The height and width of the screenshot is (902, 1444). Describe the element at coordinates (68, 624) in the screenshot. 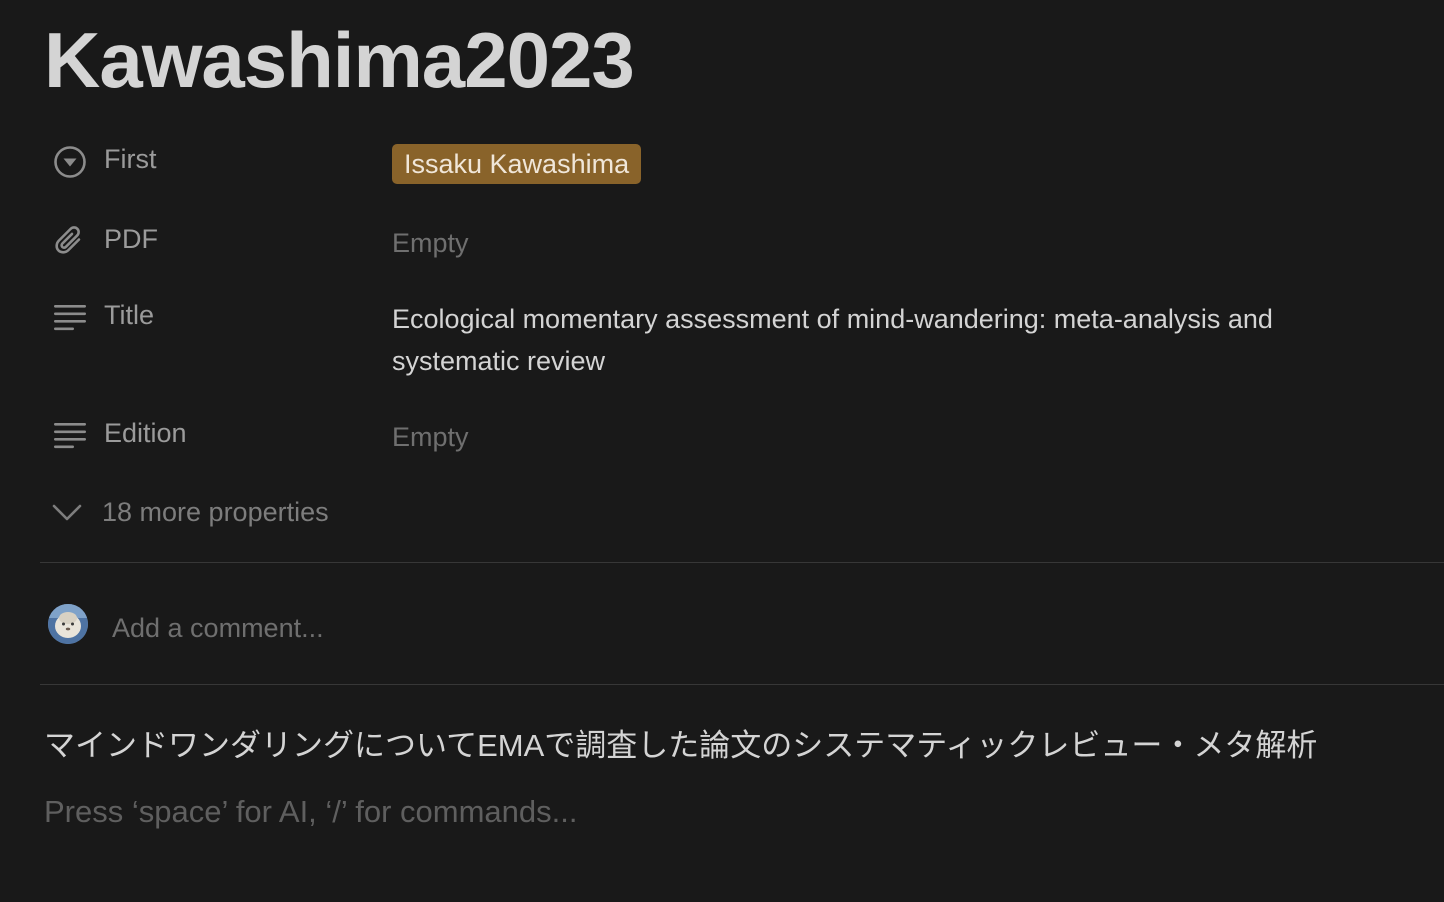

I see `avatar` at that location.